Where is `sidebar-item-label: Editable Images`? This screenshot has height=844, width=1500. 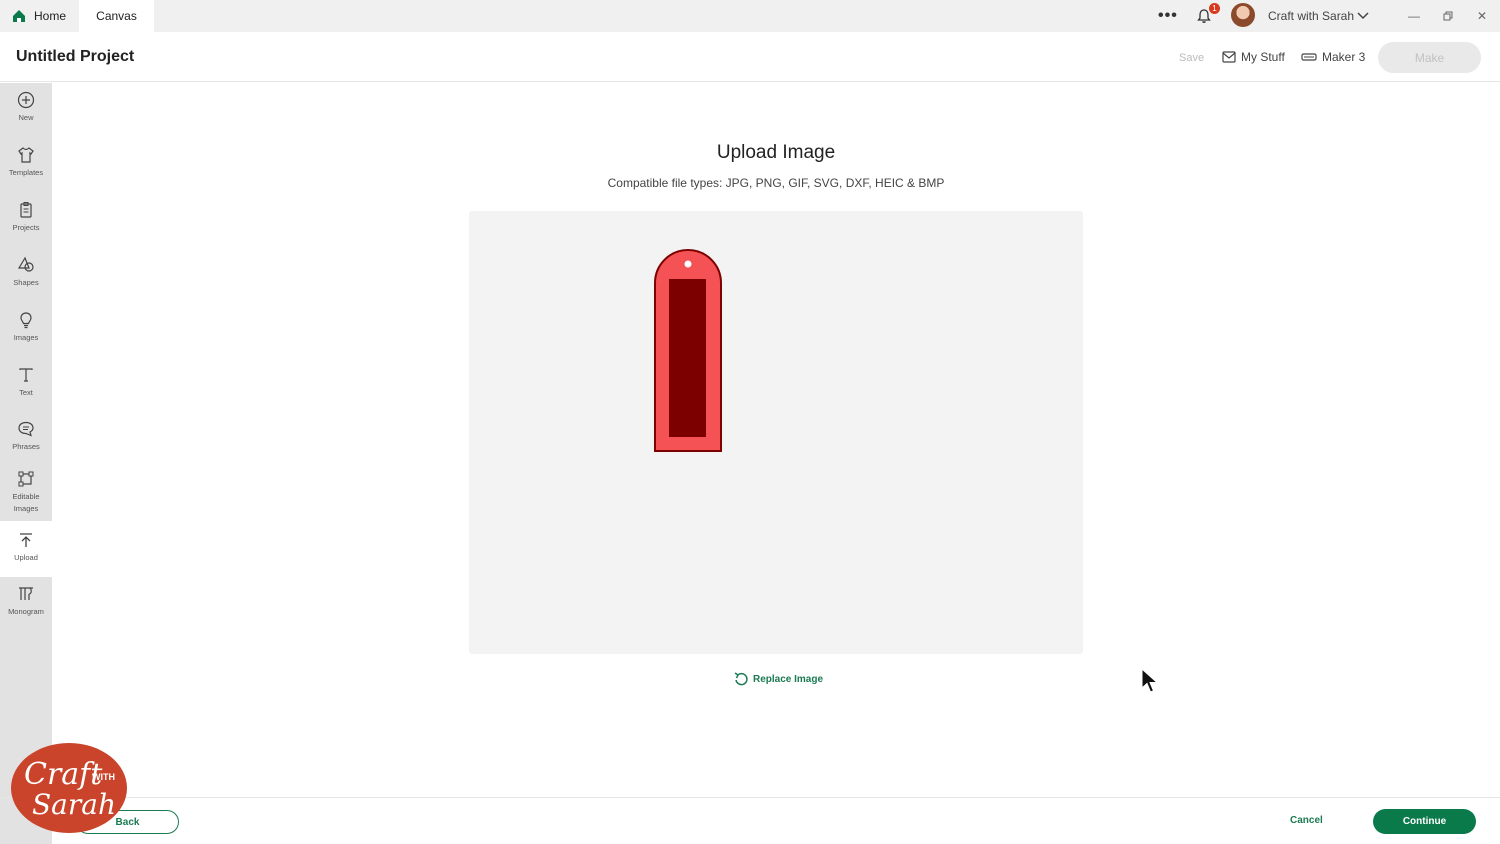
sidebar-item-label: Editable Images is located at coordinates (26, 502).